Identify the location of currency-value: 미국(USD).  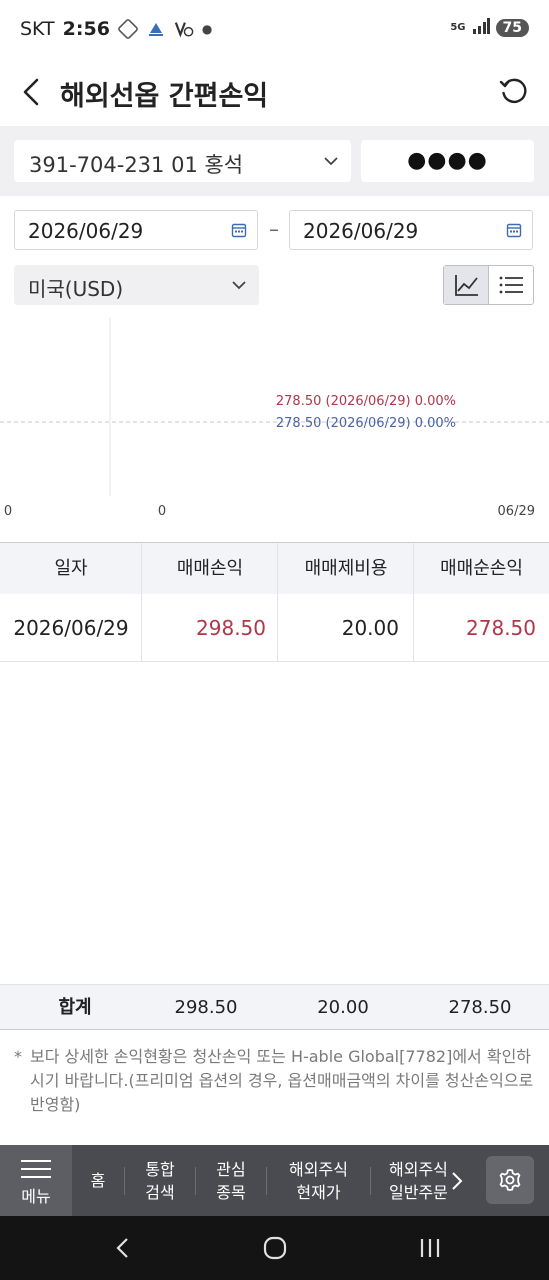
(76, 289).